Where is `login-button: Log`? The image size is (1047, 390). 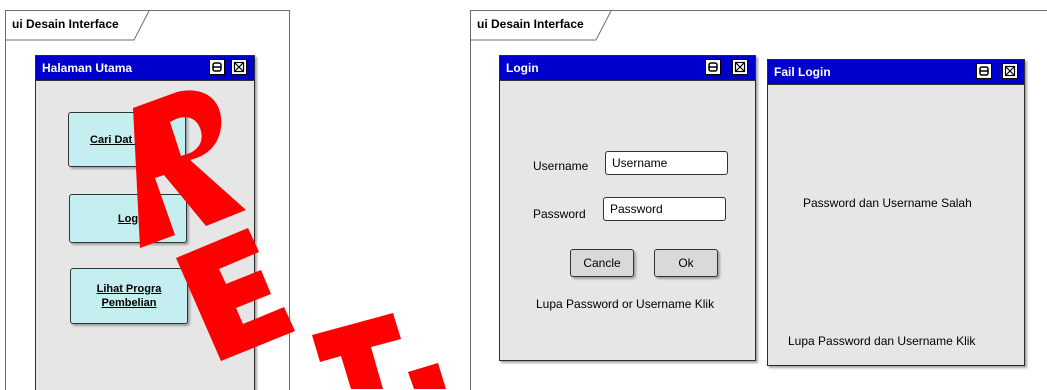 login-button: Log is located at coordinates (128, 218).